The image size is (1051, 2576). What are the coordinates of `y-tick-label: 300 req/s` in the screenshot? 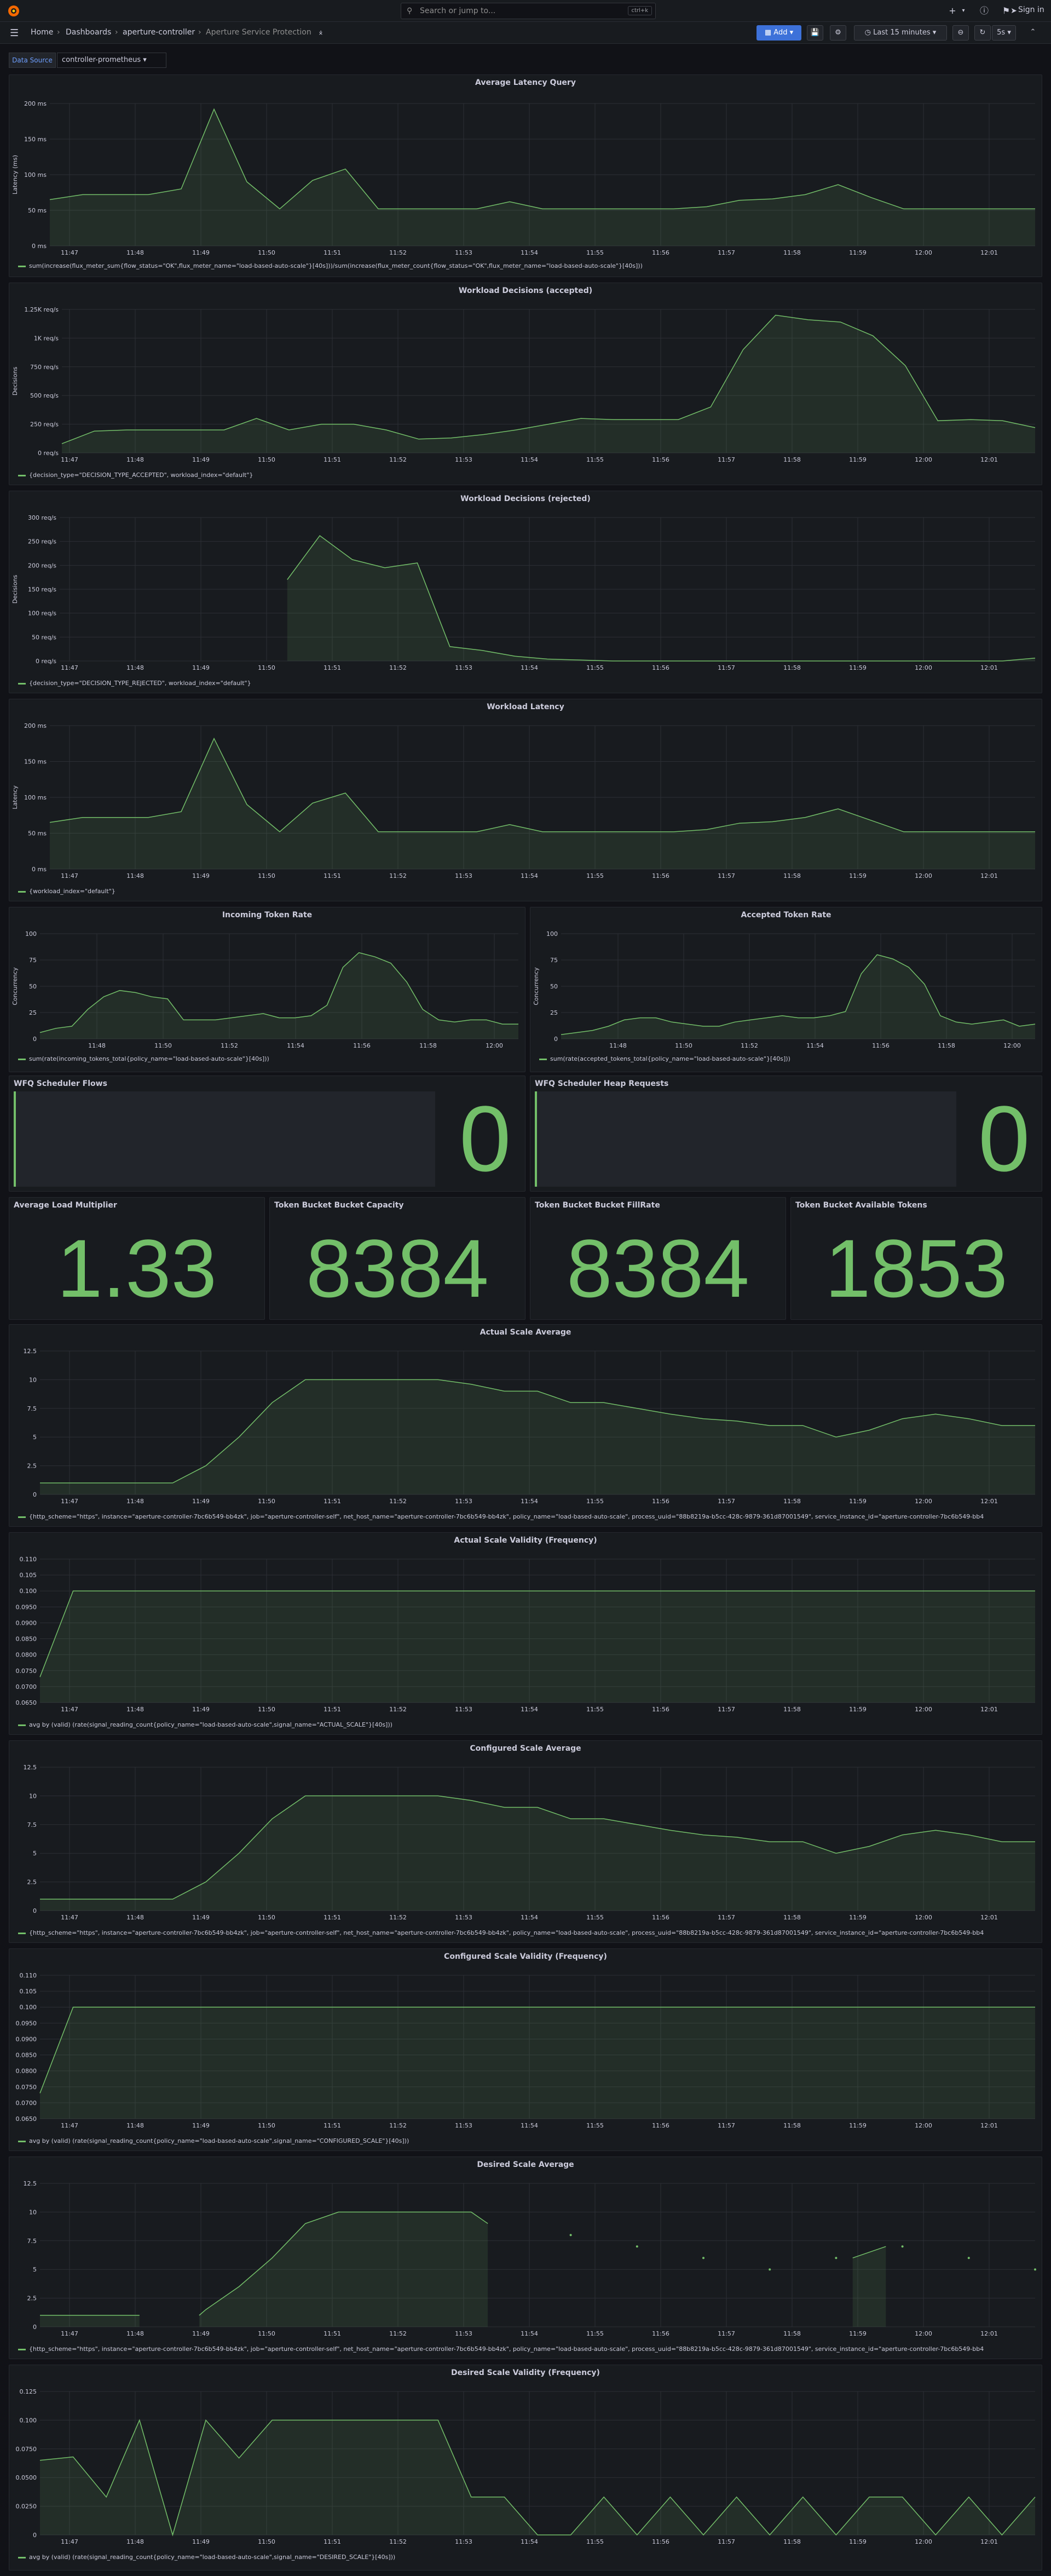 It's located at (42, 517).